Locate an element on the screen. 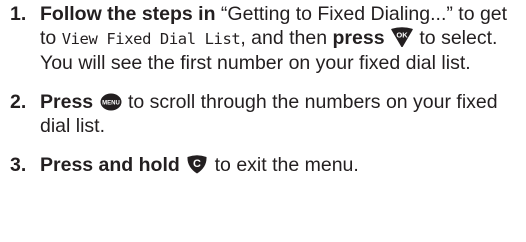 This screenshot has height=242, width=526. c-key-label: C is located at coordinates (197, 164).